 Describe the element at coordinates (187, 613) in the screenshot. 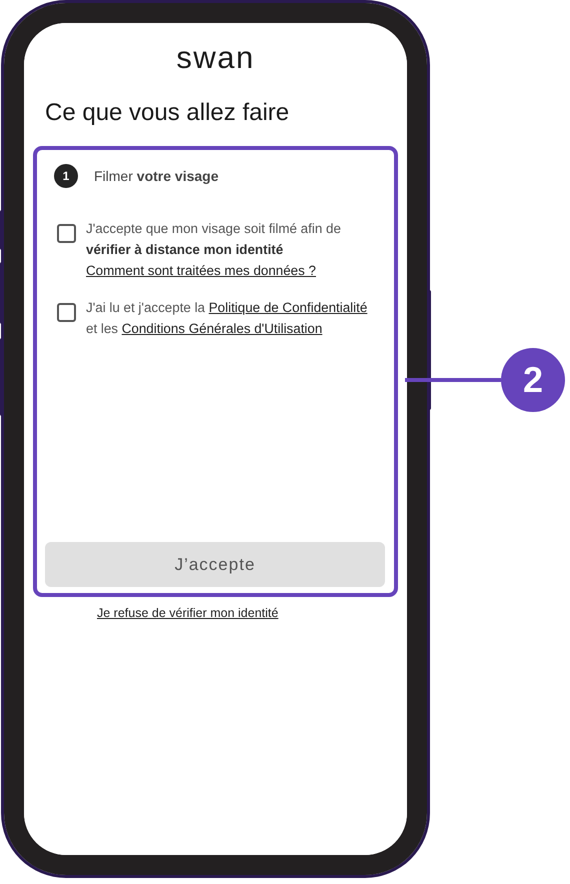

I see `refuse-link: Je refuse de vérifier mon identité` at that location.